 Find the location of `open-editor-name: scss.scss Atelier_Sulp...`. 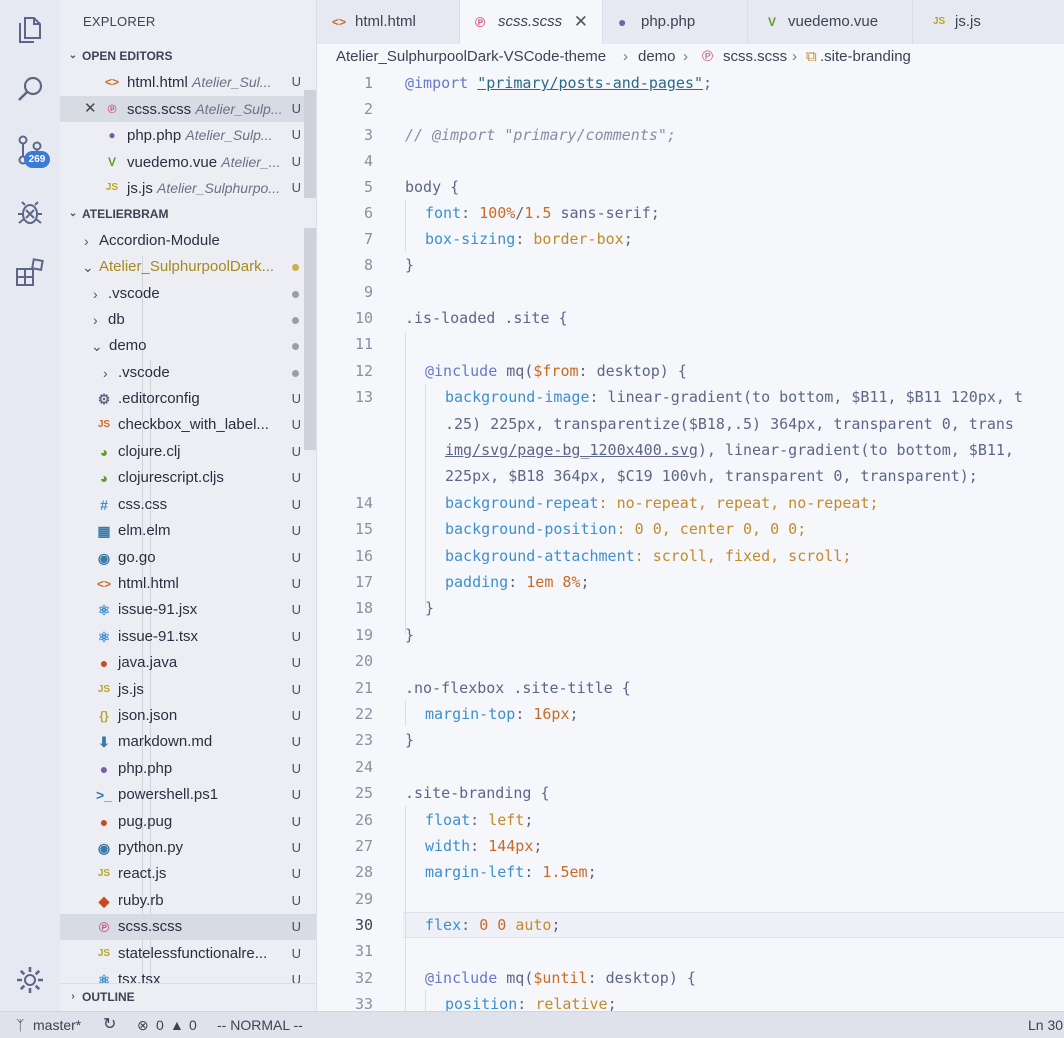

open-editor-name: scss.scss Atelier_Sulp... is located at coordinates (205, 109).